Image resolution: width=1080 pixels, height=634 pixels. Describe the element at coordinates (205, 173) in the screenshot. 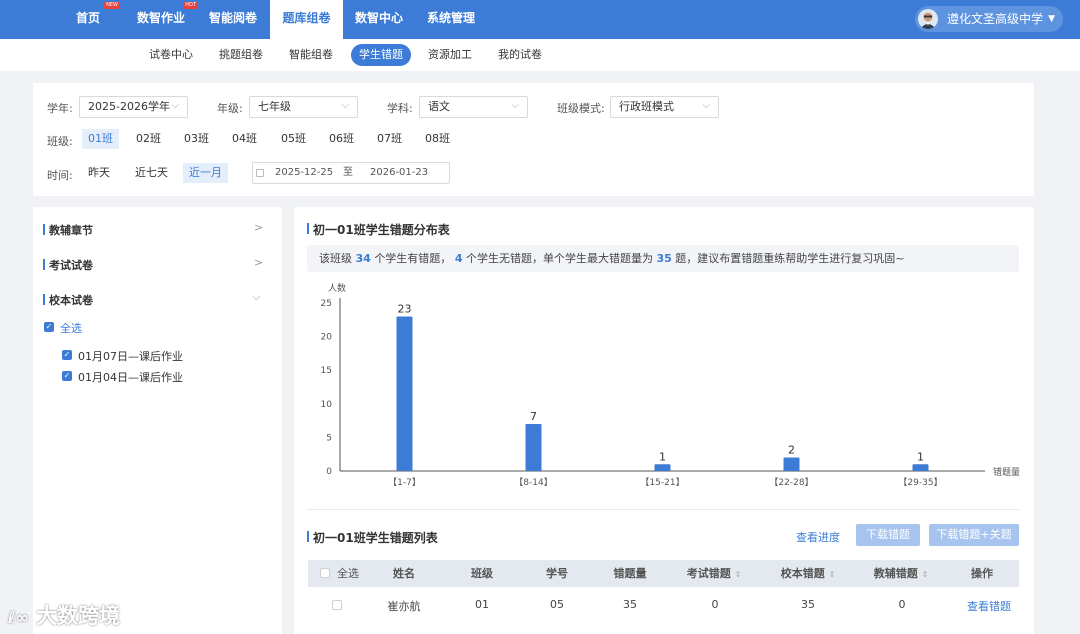

I see `time-option-month: 近一月` at that location.